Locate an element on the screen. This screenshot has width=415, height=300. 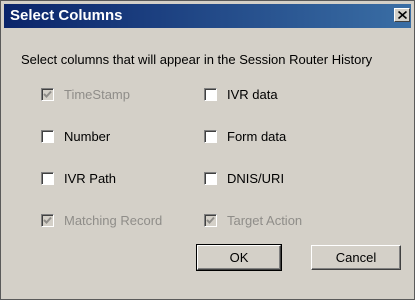
close-button is located at coordinates (402, 15).